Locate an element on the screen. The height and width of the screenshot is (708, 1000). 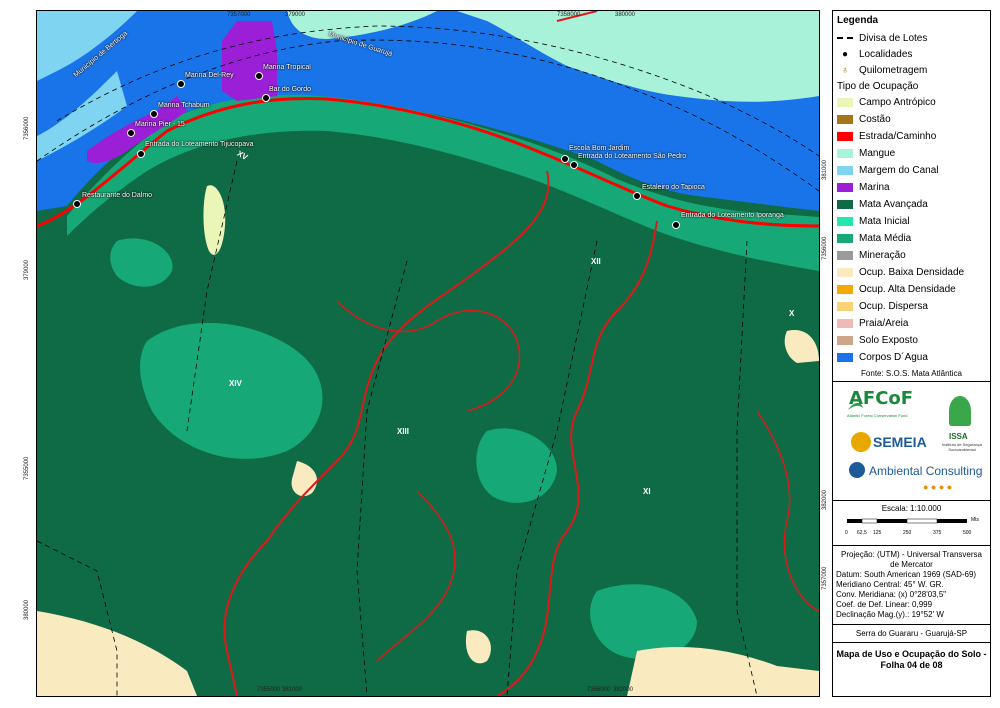
legend-class-row: Ocup. Alta Densidade is located at coordinates (911, 289).